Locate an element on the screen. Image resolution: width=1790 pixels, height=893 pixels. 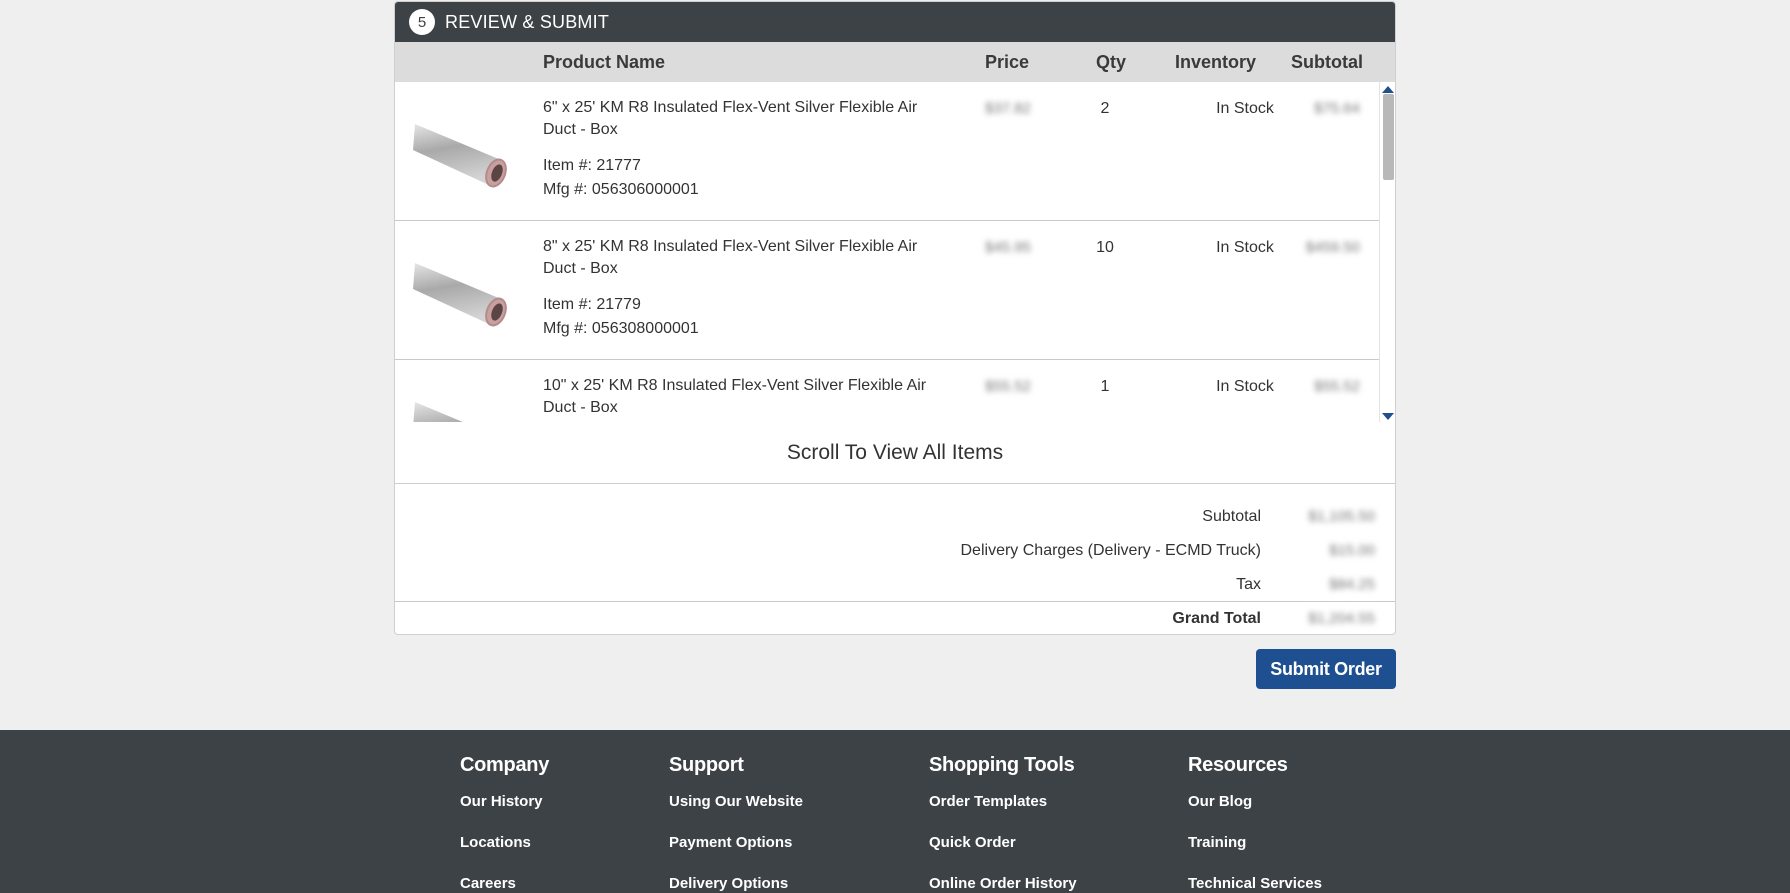
subtotal-value: $1,105.50 is located at coordinates (1341, 516).